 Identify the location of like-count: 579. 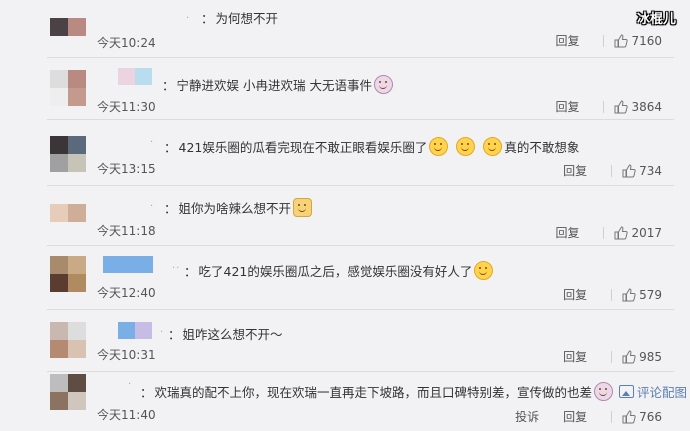
(650, 294).